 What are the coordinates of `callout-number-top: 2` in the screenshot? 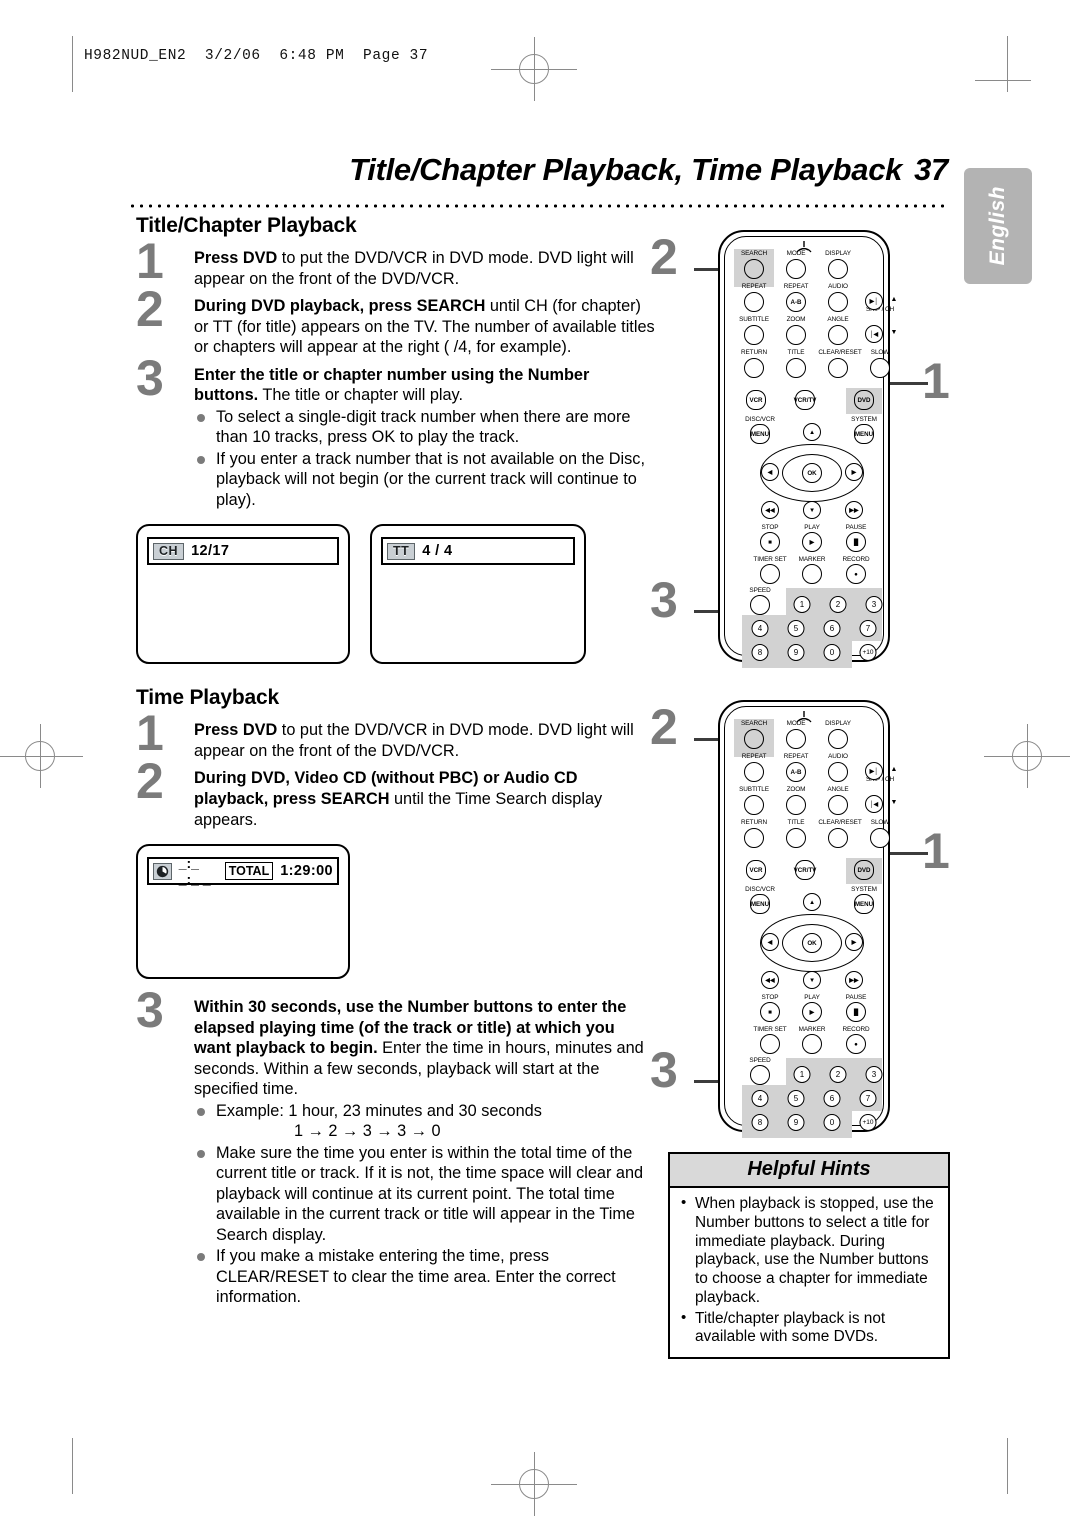 It's located at (664, 727).